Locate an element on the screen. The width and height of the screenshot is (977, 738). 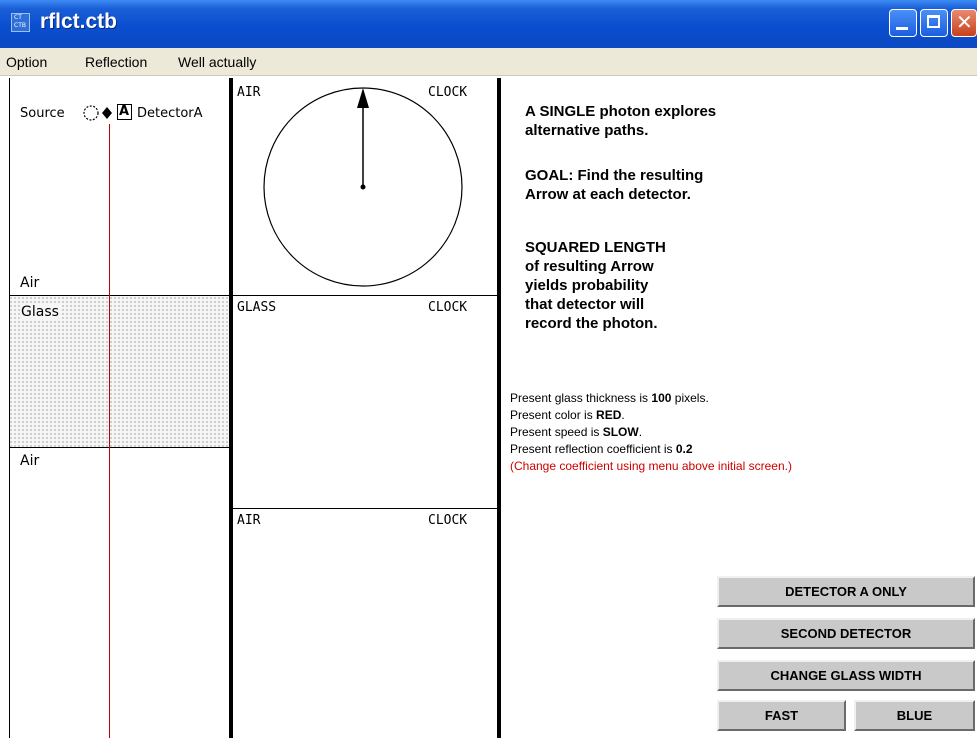
maximize-button is located at coordinates (934, 23).